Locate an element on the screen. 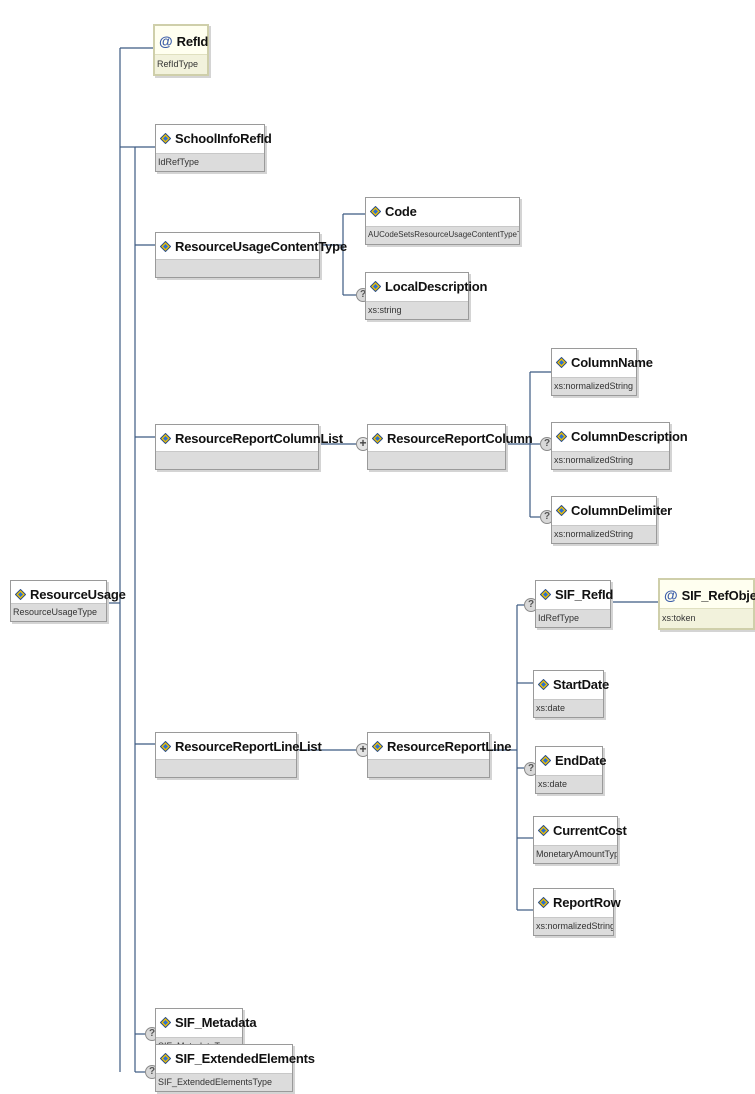  element-localdescription: LocalDescription xs:string is located at coordinates (426, 296).